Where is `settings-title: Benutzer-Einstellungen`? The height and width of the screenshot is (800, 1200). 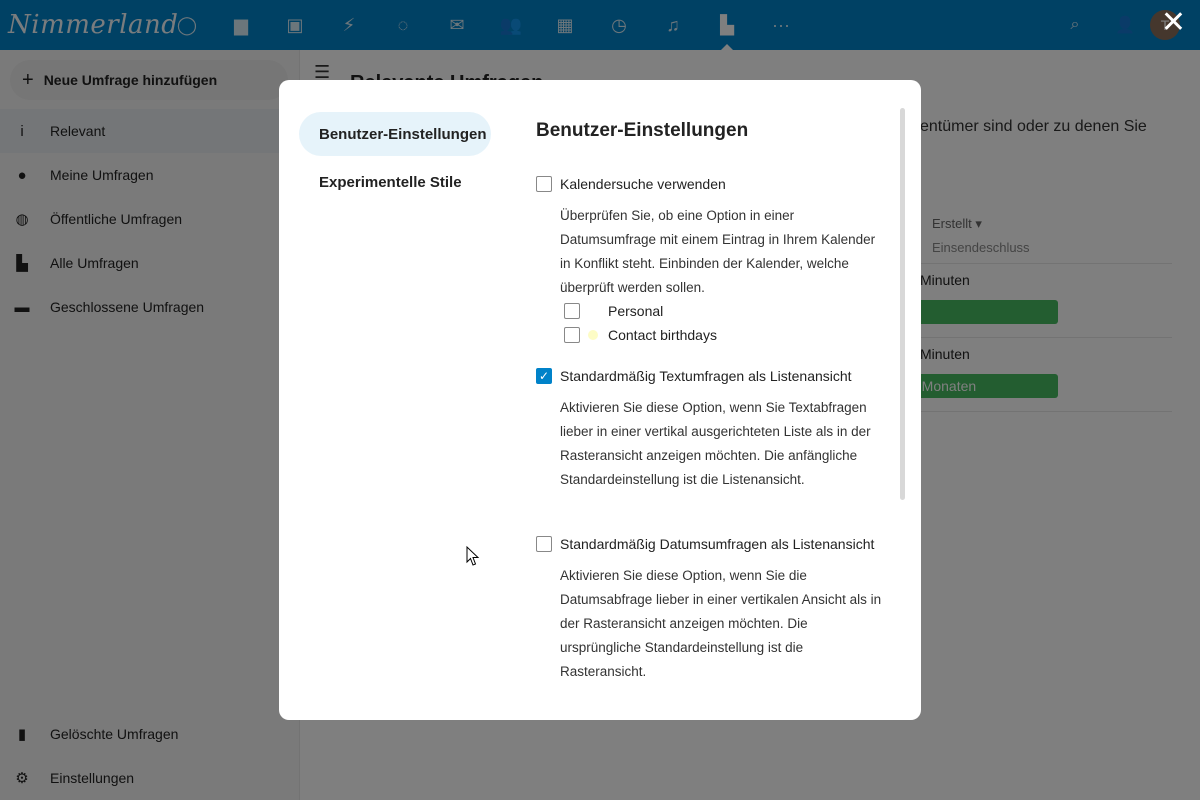 settings-title: Benutzer-Einstellungen is located at coordinates (642, 130).